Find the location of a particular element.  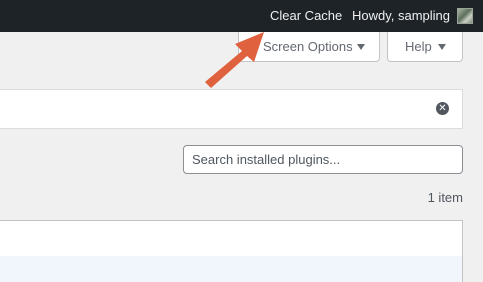

help-label: Help is located at coordinates (418, 46).